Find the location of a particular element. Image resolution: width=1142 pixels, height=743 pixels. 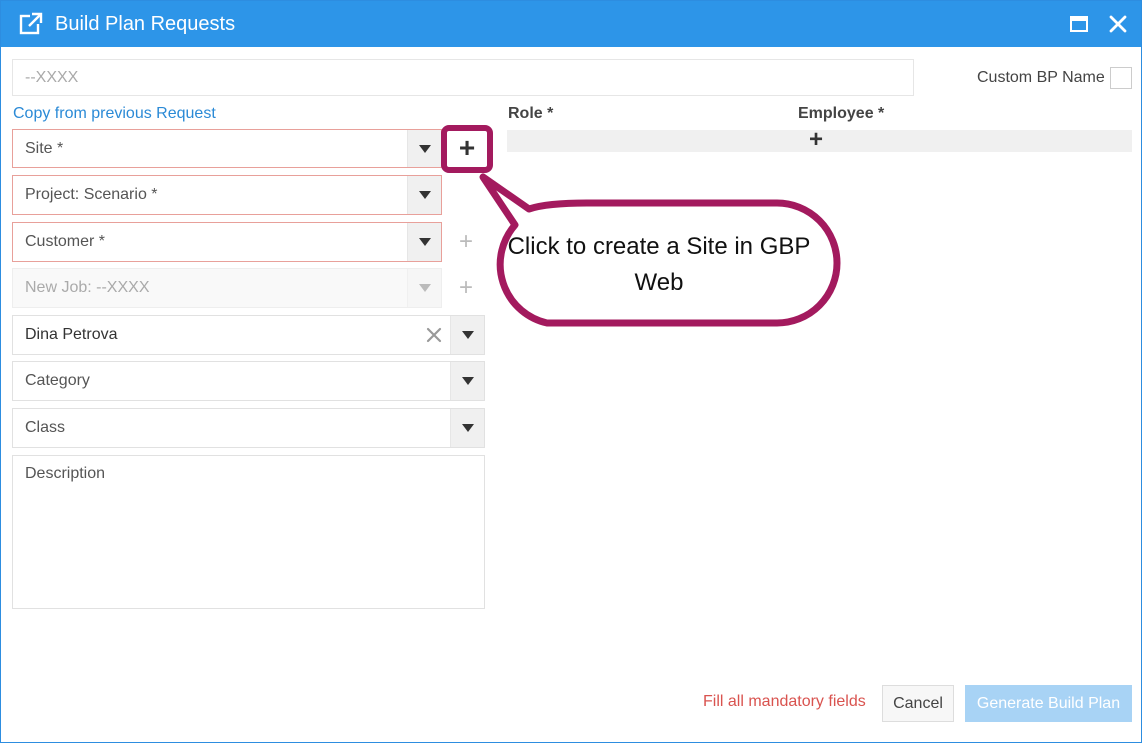

add-role-icon: + is located at coordinates (816, 139).